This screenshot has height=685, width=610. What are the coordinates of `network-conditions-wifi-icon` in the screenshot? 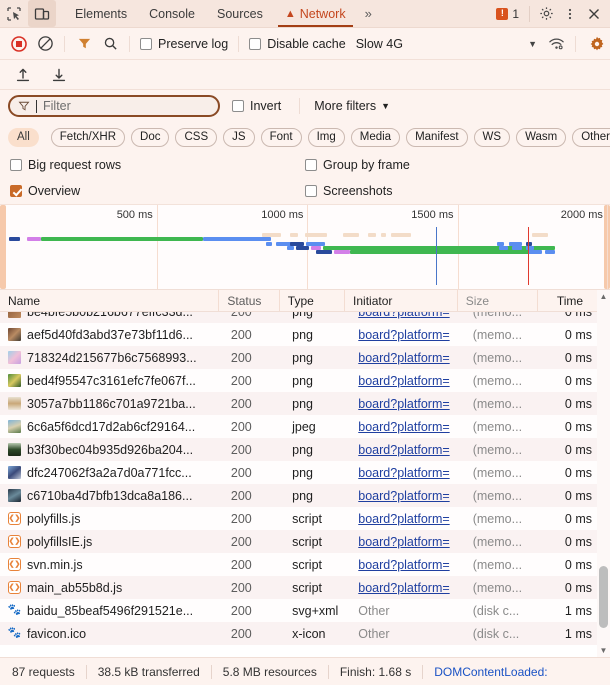 It's located at (556, 44).